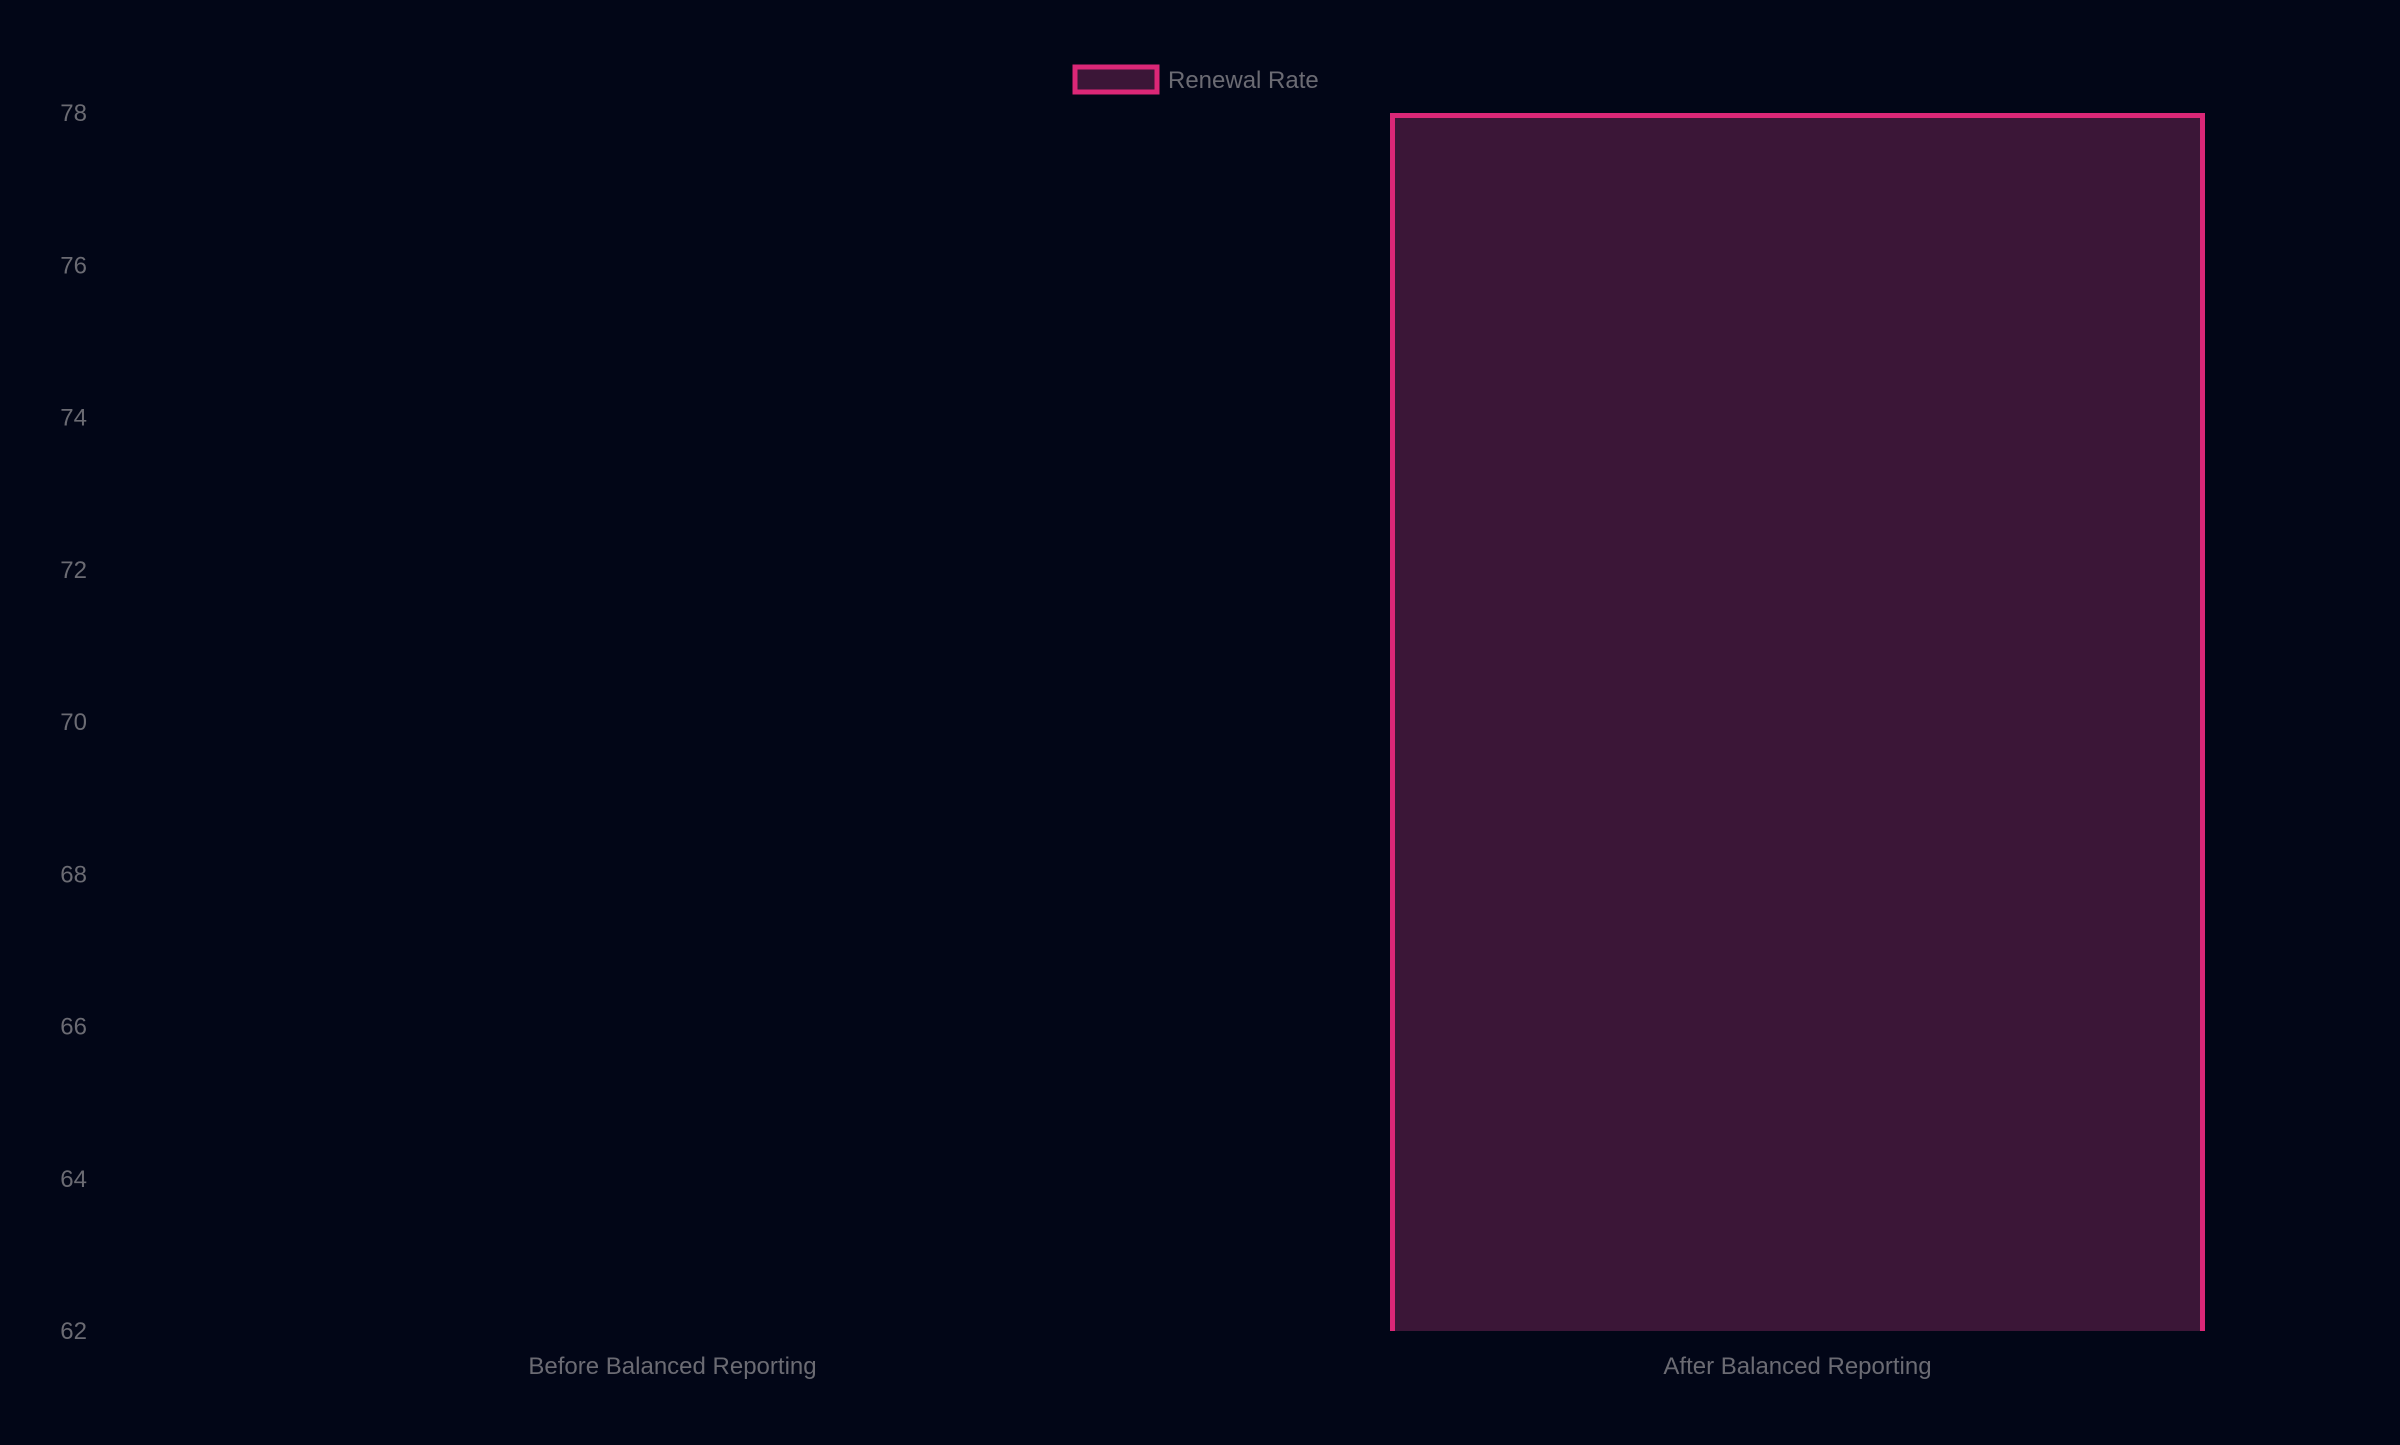 The width and height of the screenshot is (2400, 1445). I want to click on y-tick-label: 68, so click(73, 874).